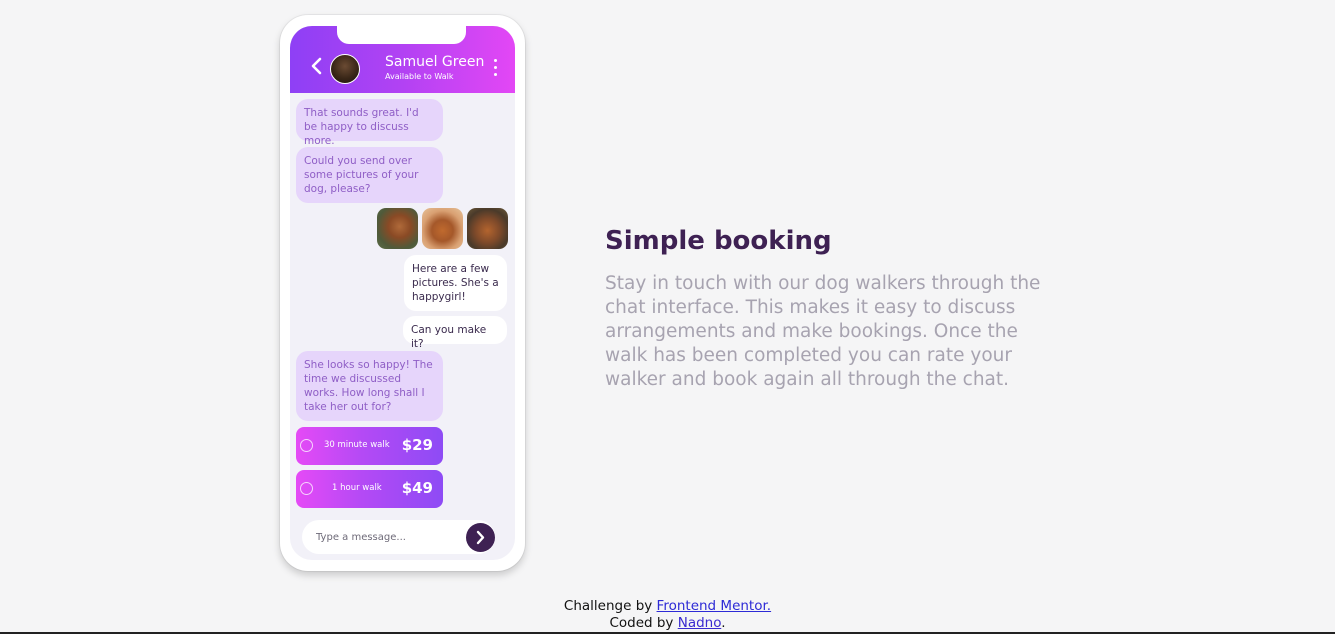  What do you see at coordinates (345, 69) in the screenshot?
I see `avatar` at bounding box center [345, 69].